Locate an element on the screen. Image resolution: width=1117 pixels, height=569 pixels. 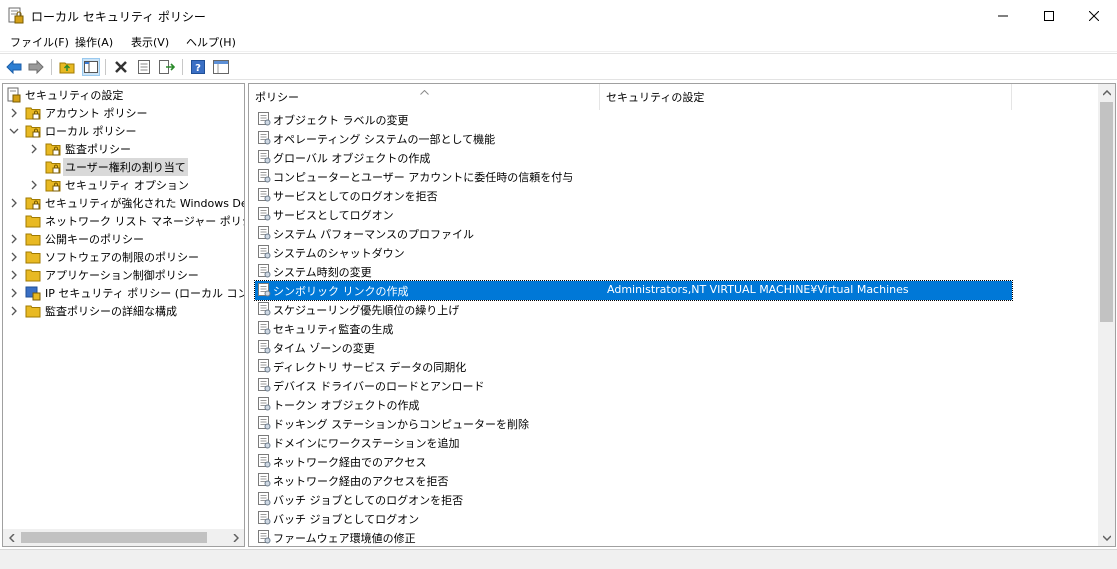
maximize-button is located at coordinates (1049, 15).